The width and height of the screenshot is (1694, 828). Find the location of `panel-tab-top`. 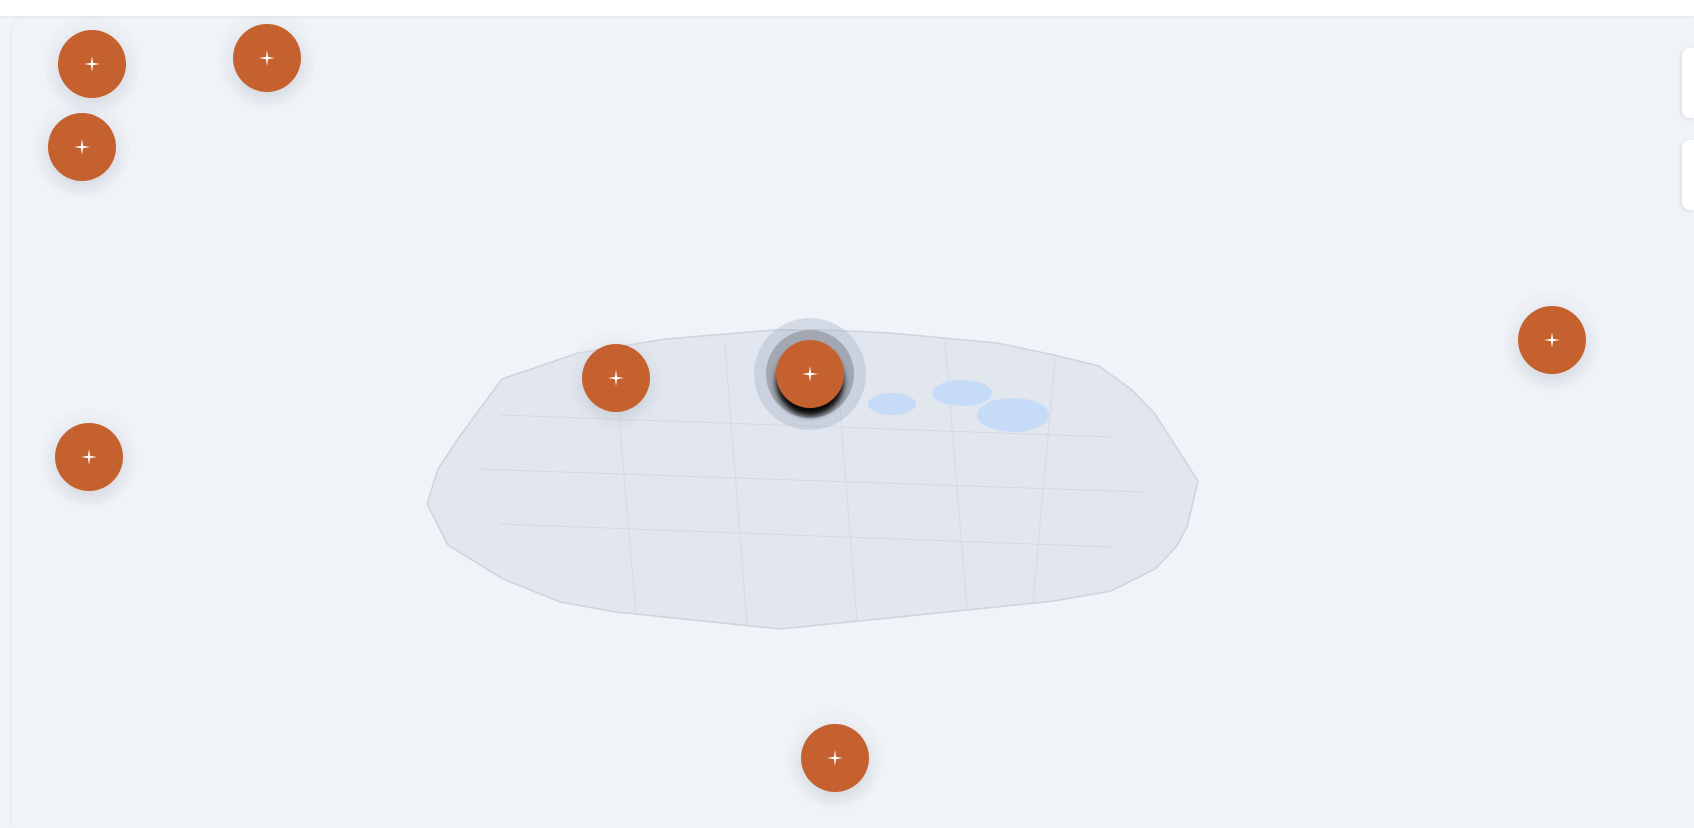

panel-tab-top is located at coordinates (1688, 83).